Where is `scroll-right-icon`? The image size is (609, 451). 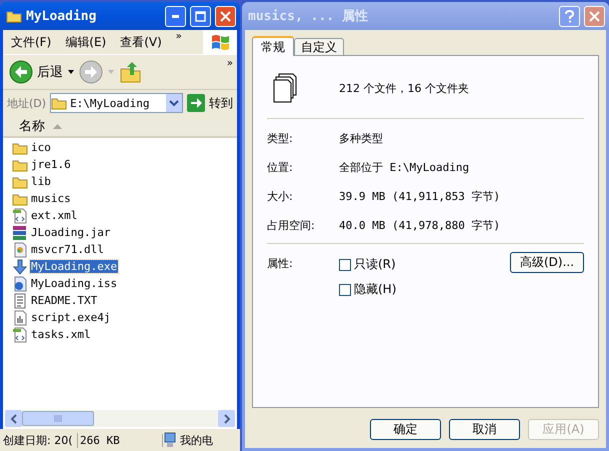 scroll-right-icon is located at coordinates (226, 419).